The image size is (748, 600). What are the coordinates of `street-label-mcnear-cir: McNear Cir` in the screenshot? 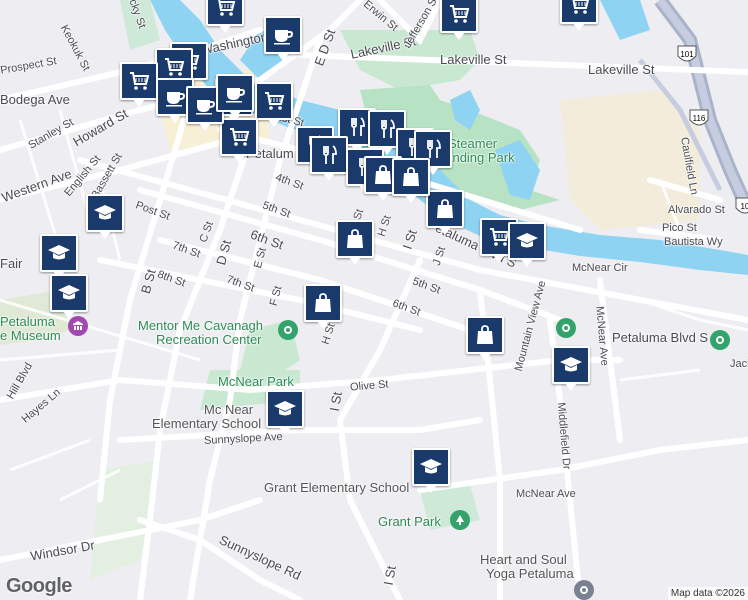 It's located at (600, 268).